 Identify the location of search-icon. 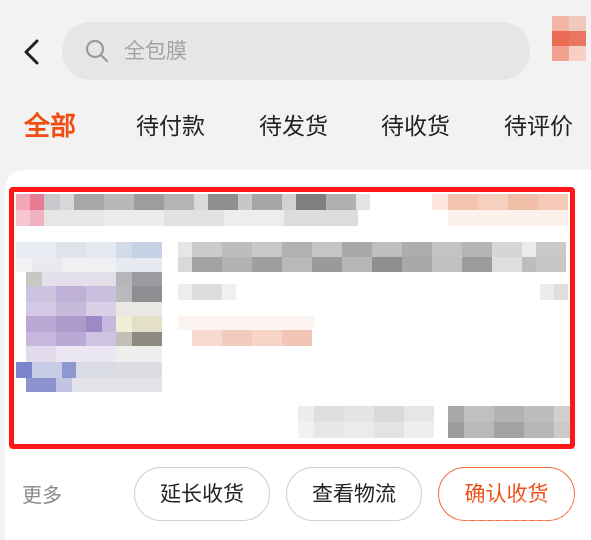
(97, 51).